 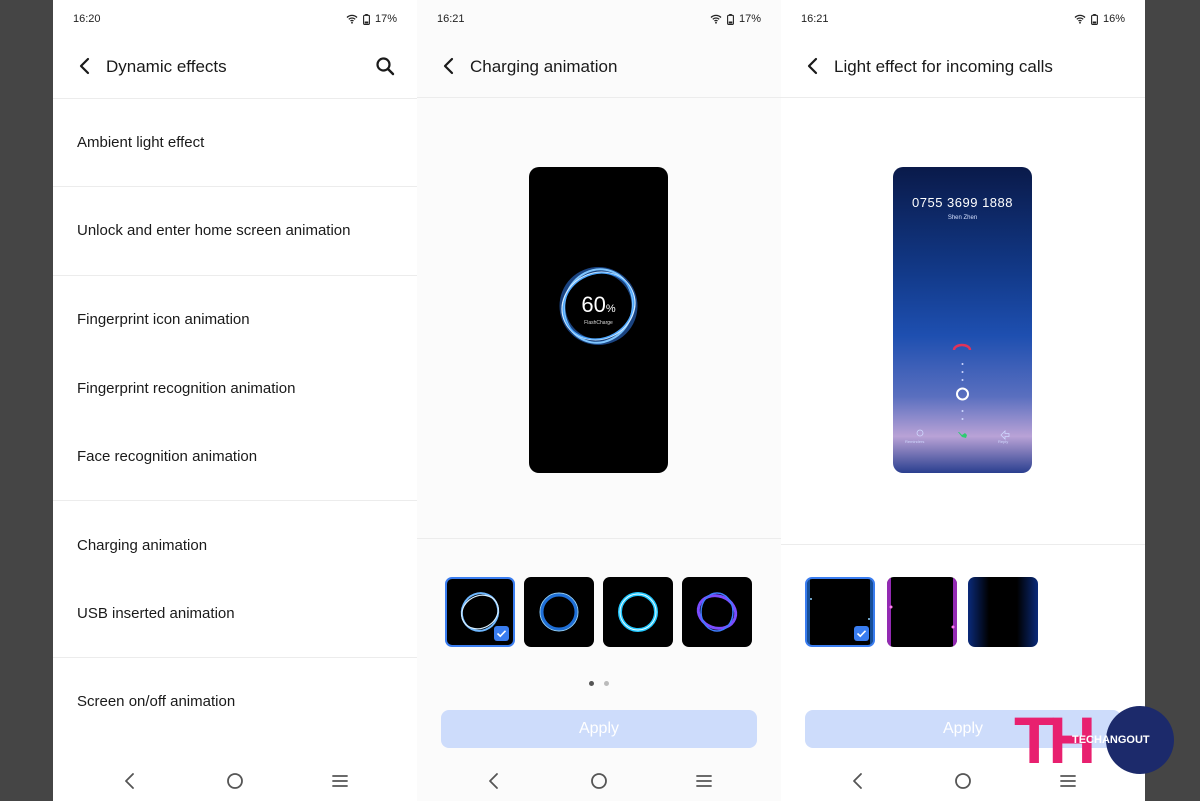 I want to click on settings-item-ambient-light: Ambient light effect, so click(x=140, y=142).